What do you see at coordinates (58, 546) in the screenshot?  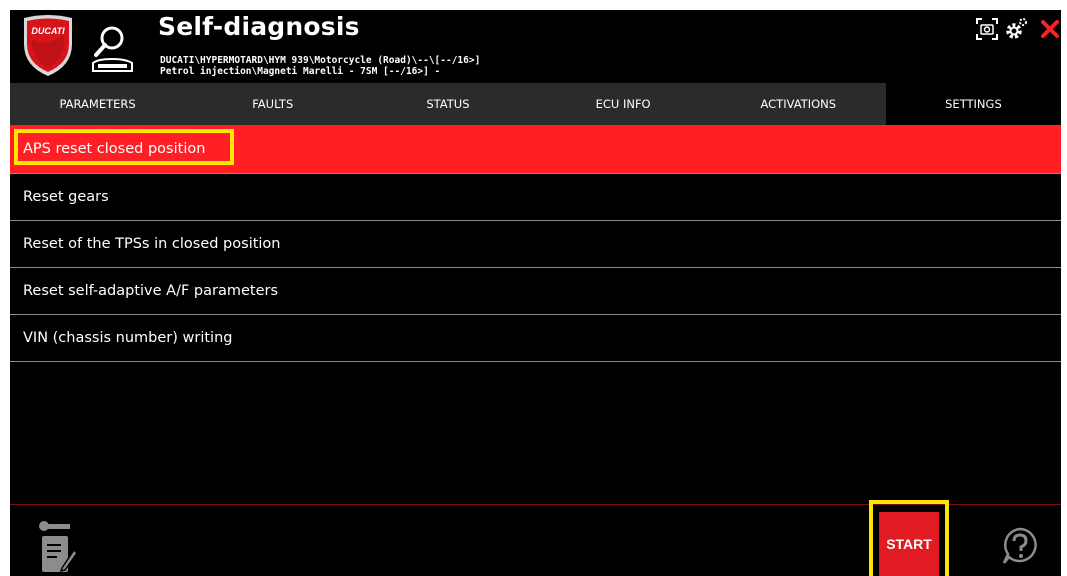 I see `wrench-document-icon` at bounding box center [58, 546].